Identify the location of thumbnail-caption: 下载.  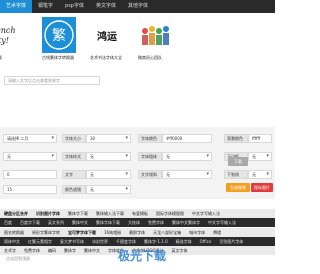
(14, 58).